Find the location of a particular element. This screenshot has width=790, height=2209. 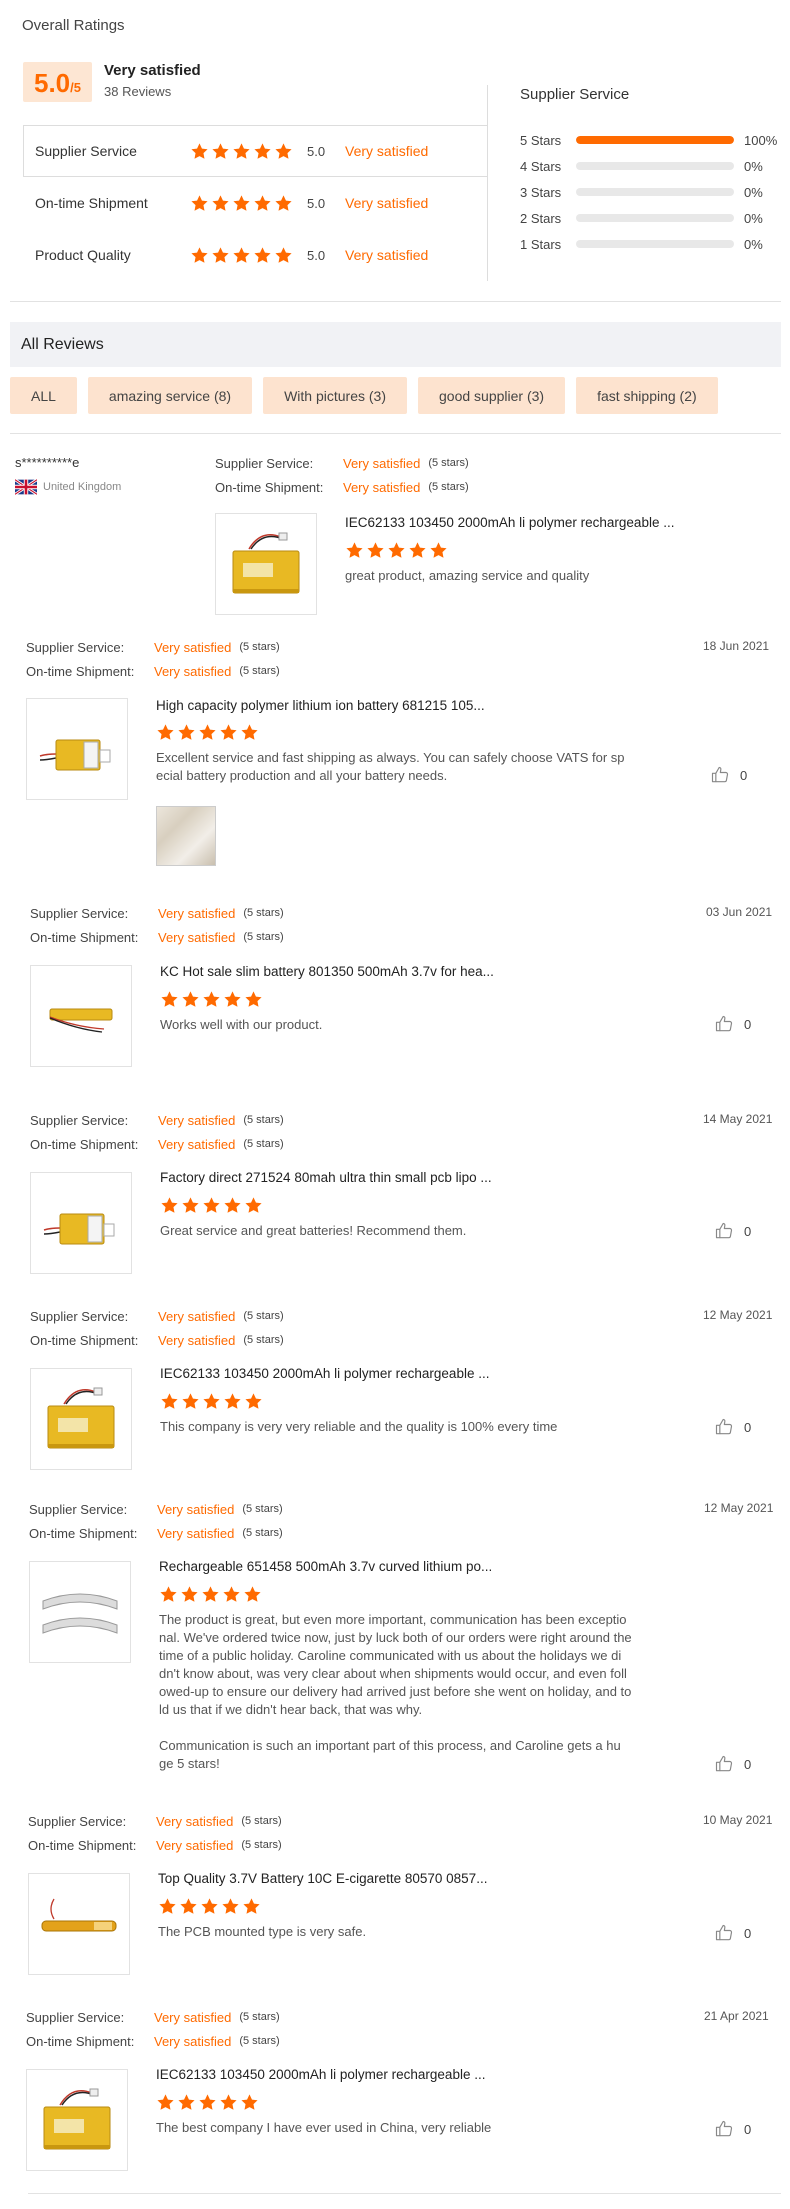

filter-amazing-service: amazing service (8) is located at coordinates (170, 395).